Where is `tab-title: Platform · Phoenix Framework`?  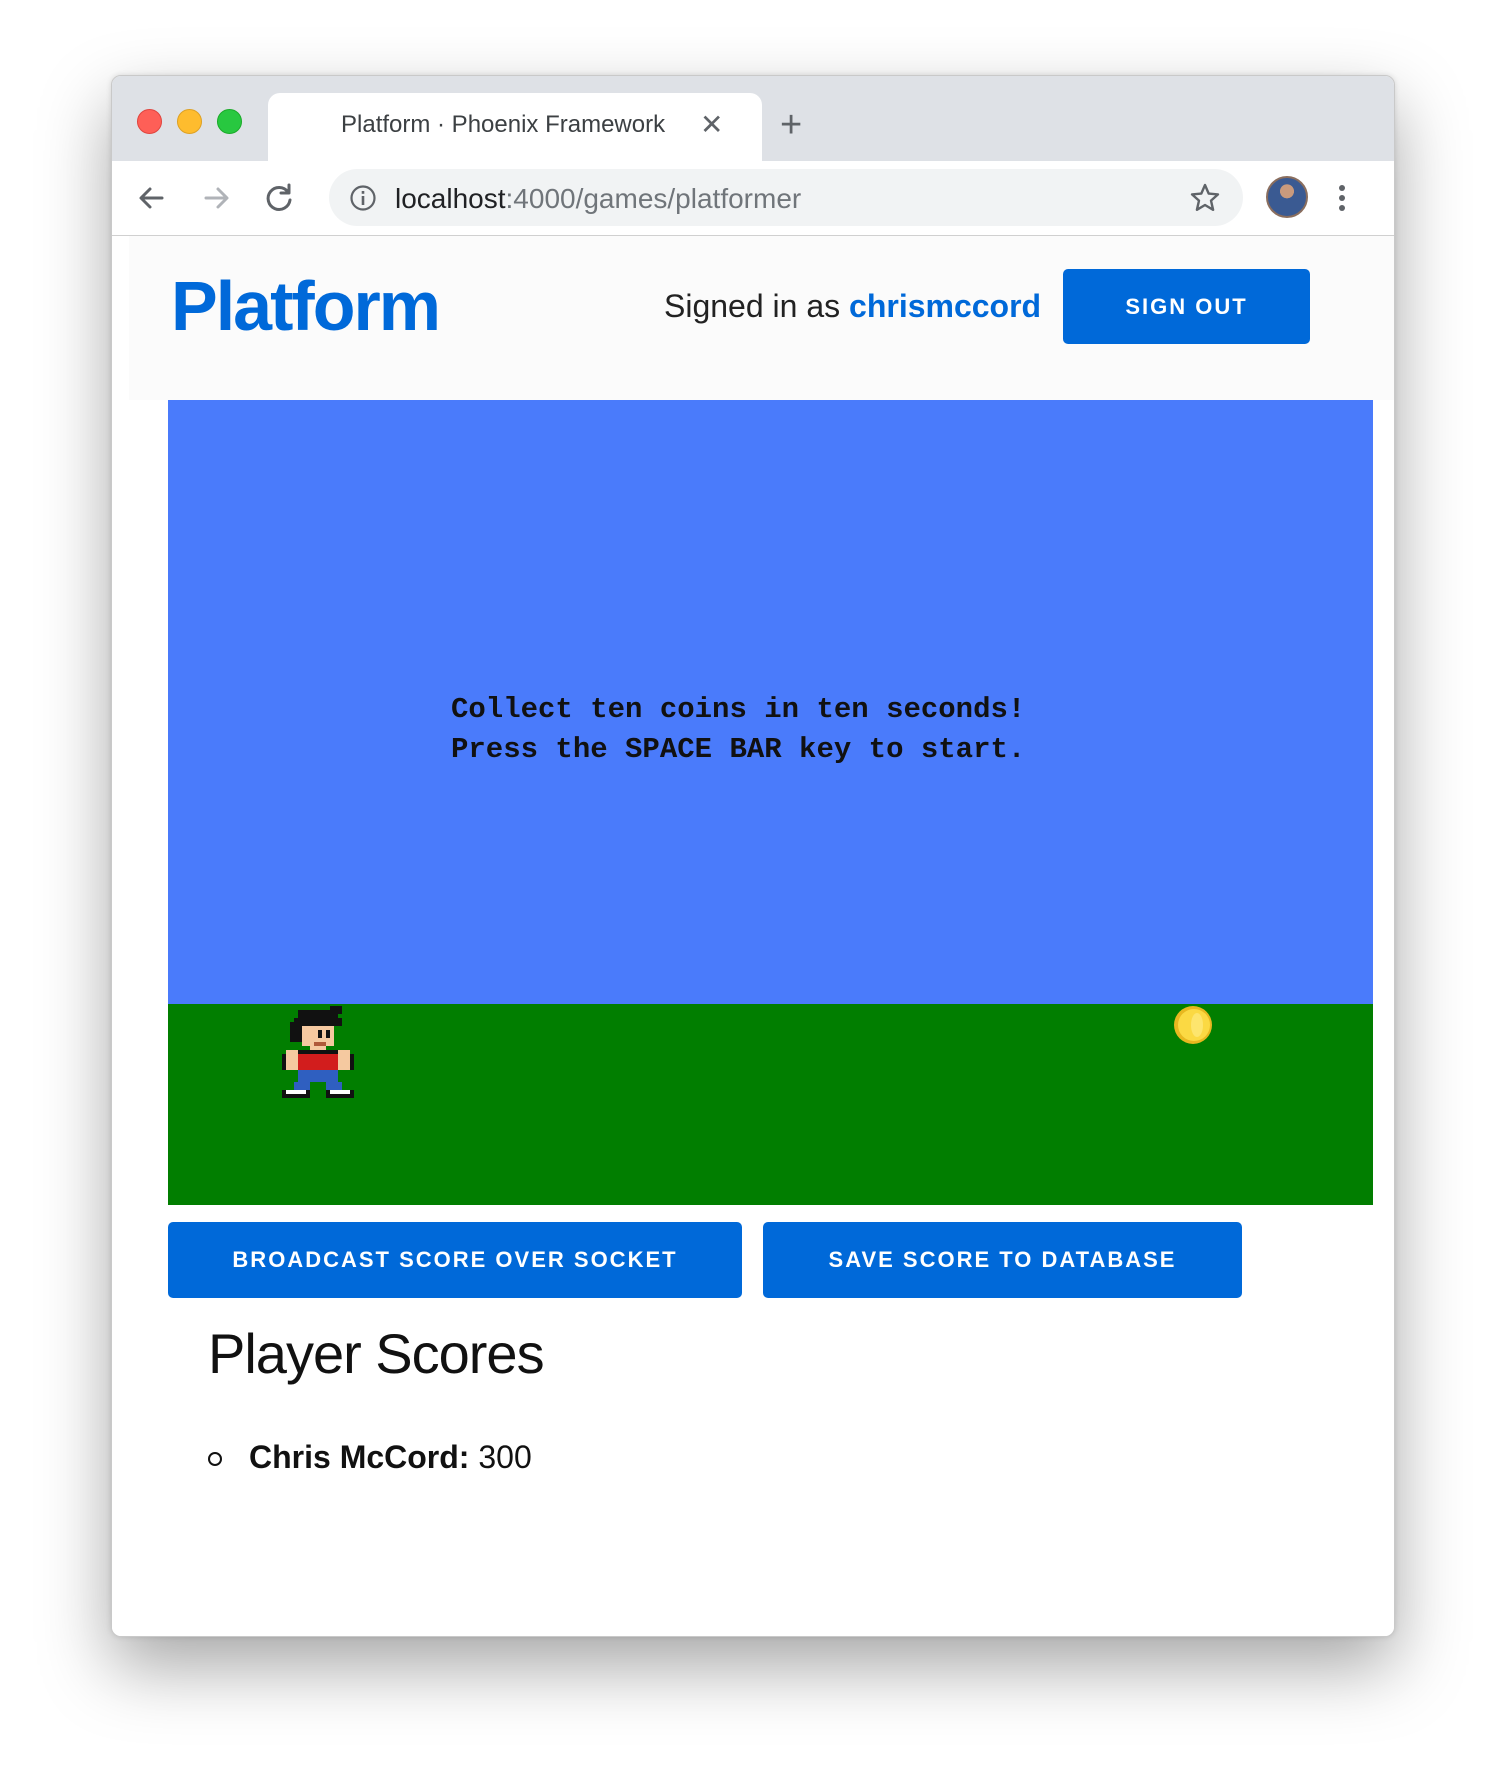 tab-title: Platform · Phoenix Framework is located at coordinates (503, 124).